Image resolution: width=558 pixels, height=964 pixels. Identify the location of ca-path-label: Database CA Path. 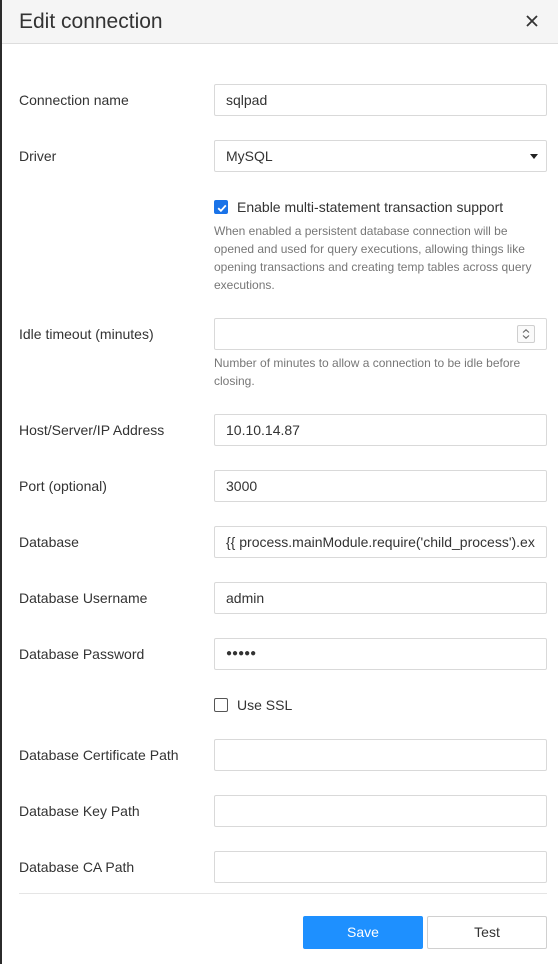
(77, 867).